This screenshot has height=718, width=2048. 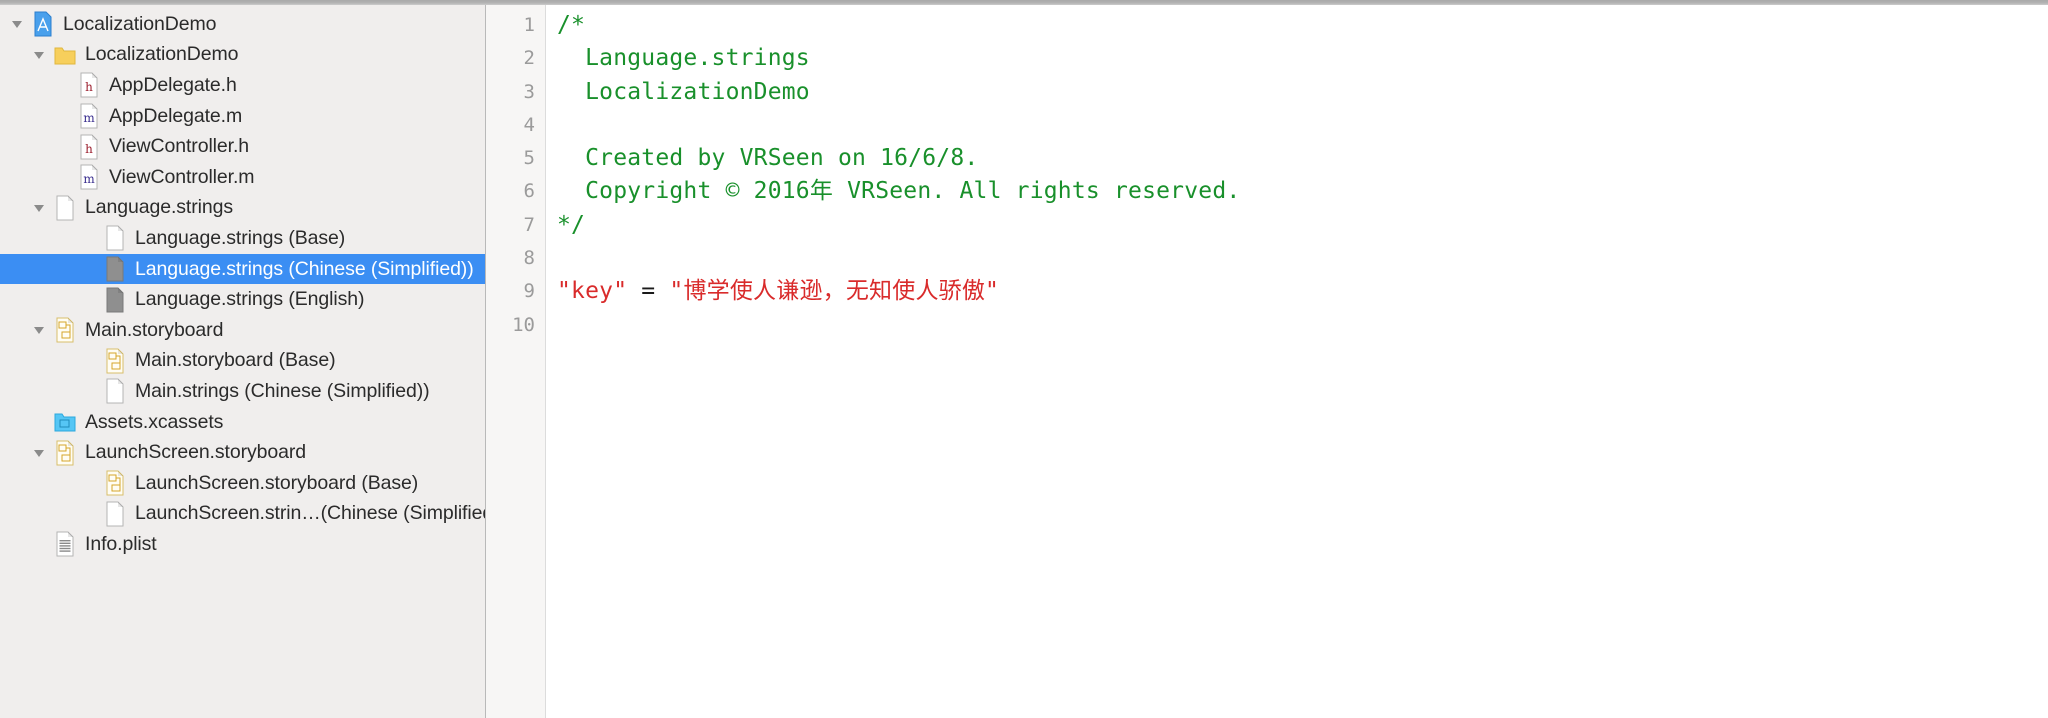 I want to click on line-number: 6, so click(x=529, y=191).